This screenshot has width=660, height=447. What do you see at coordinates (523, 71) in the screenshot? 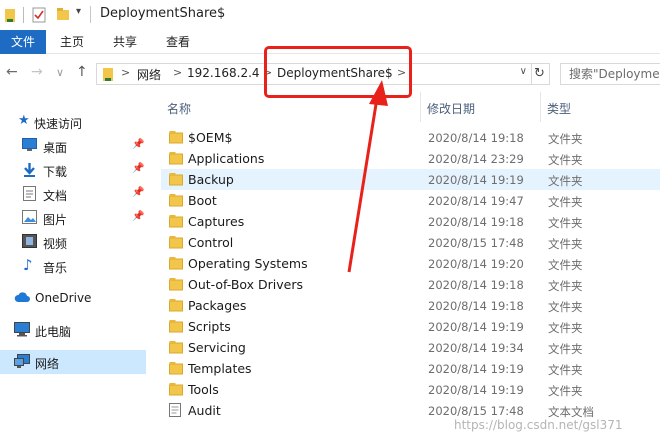
I see `address-history-dropdown: ∨` at bounding box center [523, 71].